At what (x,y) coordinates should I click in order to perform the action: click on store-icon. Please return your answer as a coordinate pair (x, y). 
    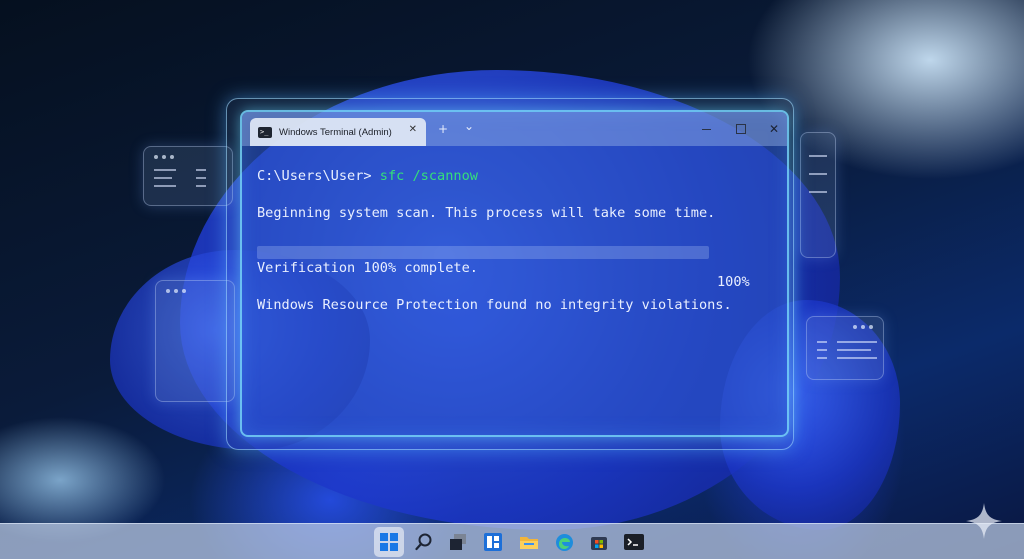
    Looking at the image, I should click on (599, 542).